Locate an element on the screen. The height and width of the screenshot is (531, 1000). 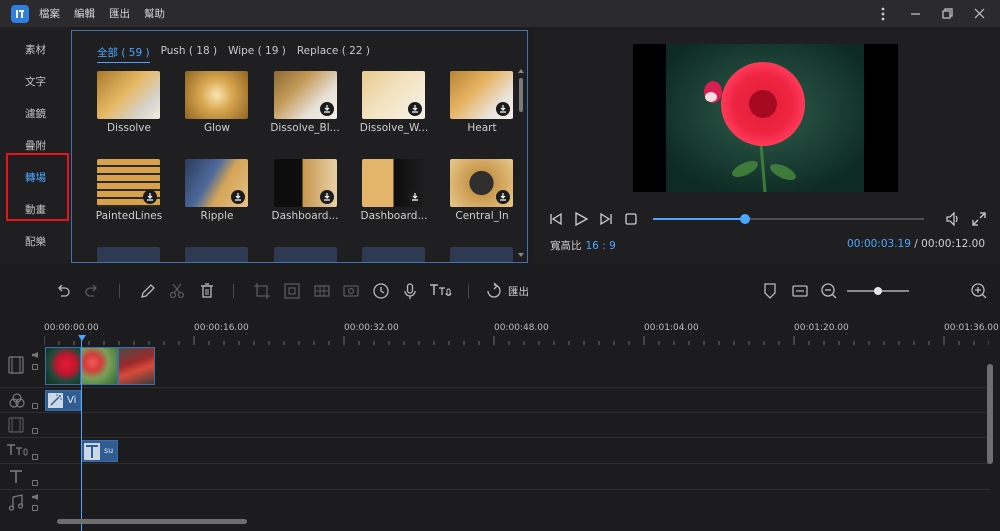
transition-thumb-dissolve-black is located at coordinates (305, 95).